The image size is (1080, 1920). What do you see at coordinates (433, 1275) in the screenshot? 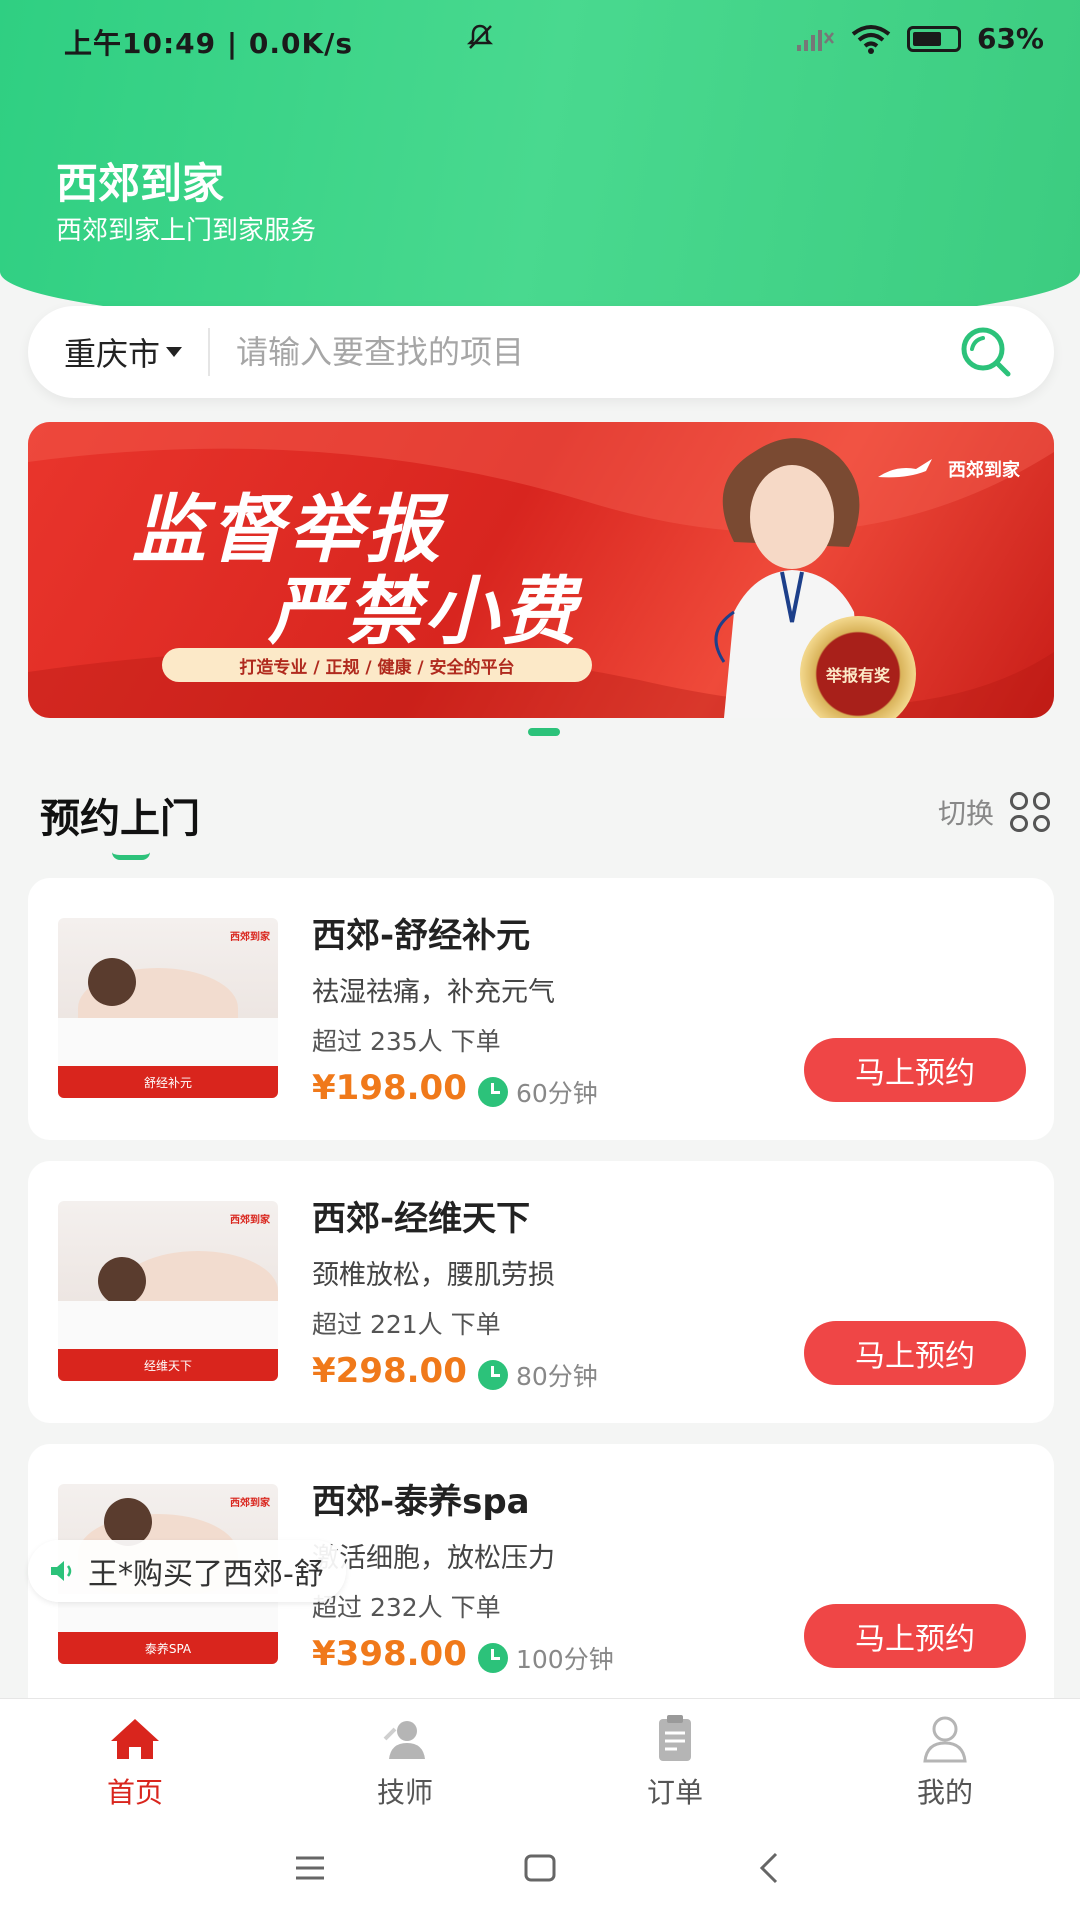
I see `service-description: 颈椎放松，腰肌劳损` at bounding box center [433, 1275].